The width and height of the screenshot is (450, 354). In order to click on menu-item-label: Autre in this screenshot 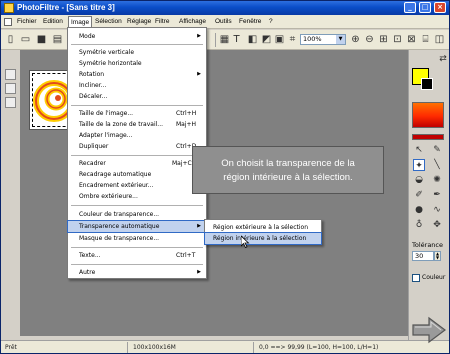, I will do `click(87, 272)`.